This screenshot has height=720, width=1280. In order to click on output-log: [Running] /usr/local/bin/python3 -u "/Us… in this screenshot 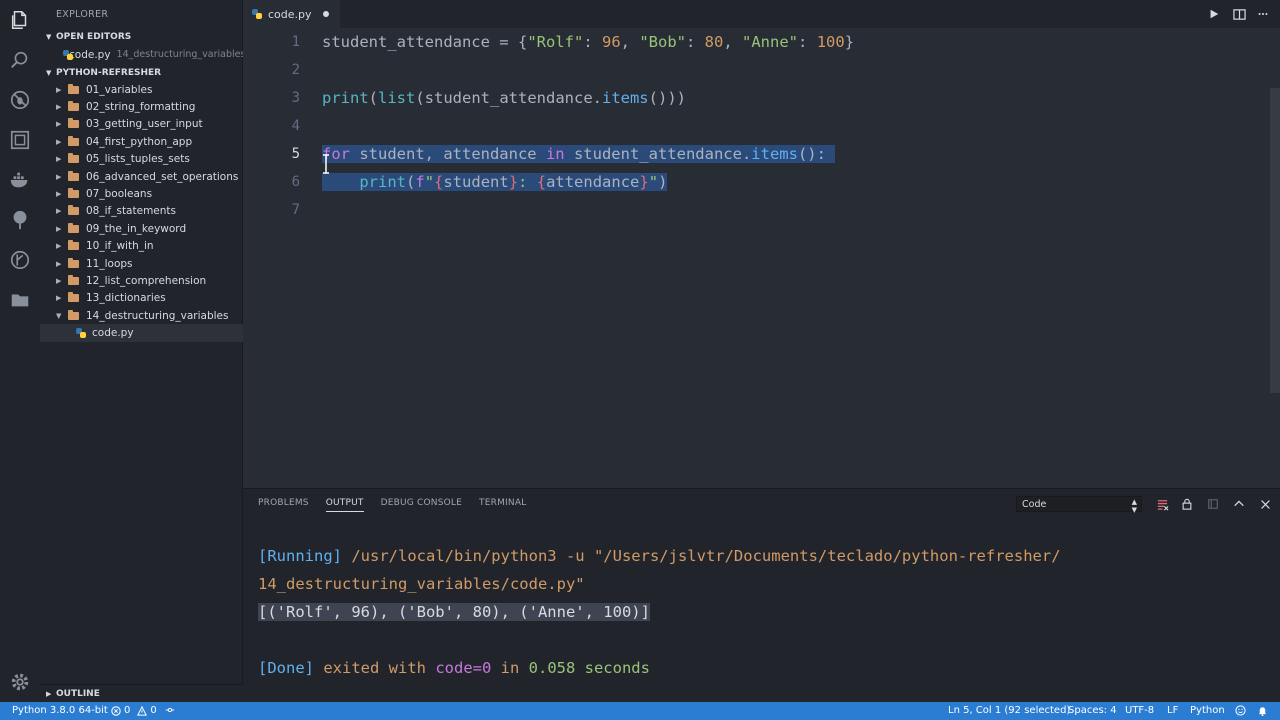, I will do `click(659, 598)`.